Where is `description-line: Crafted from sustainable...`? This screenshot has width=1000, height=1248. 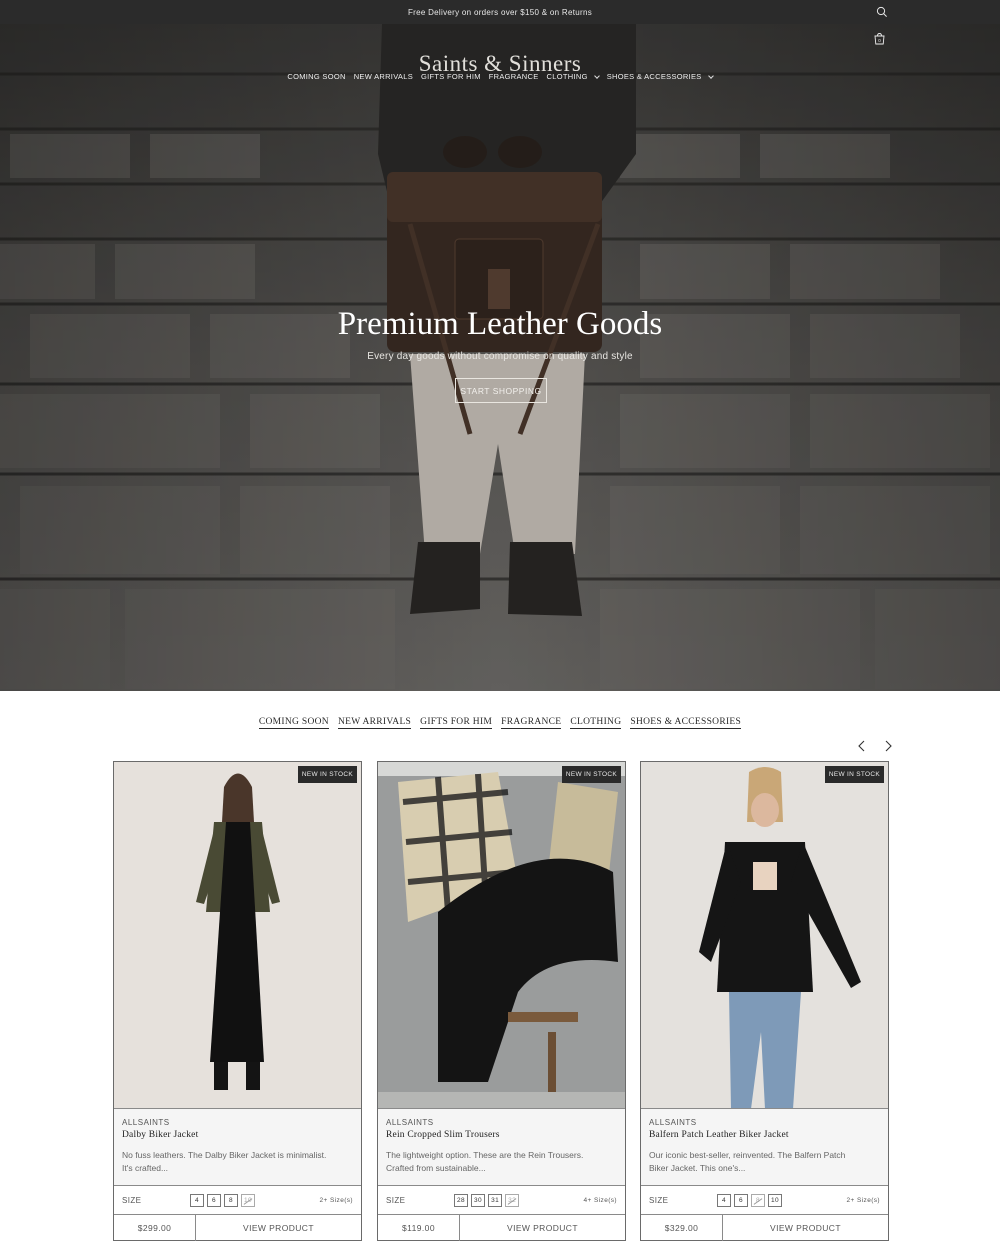
description-line: Crafted from sustainable... is located at coordinates (436, 1168).